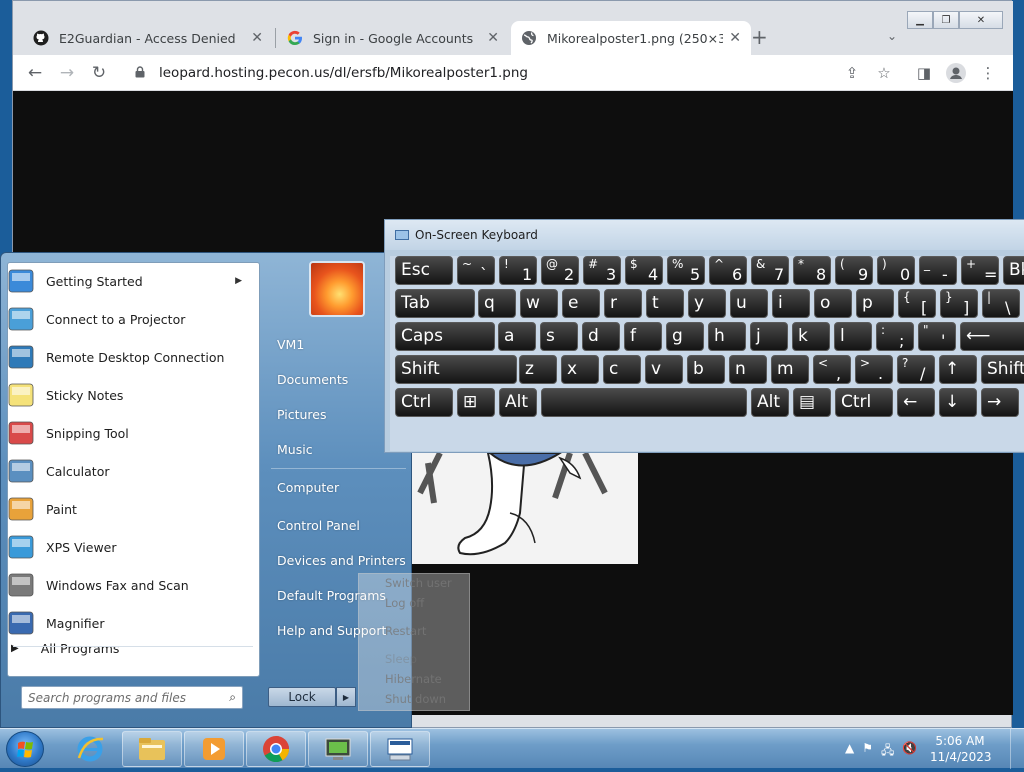 The height and width of the screenshot is (772, 1024). What do you see at coordinates (295, 449) in the screenshot?
I see `link-music: Music` at bounding box center [295, 449].